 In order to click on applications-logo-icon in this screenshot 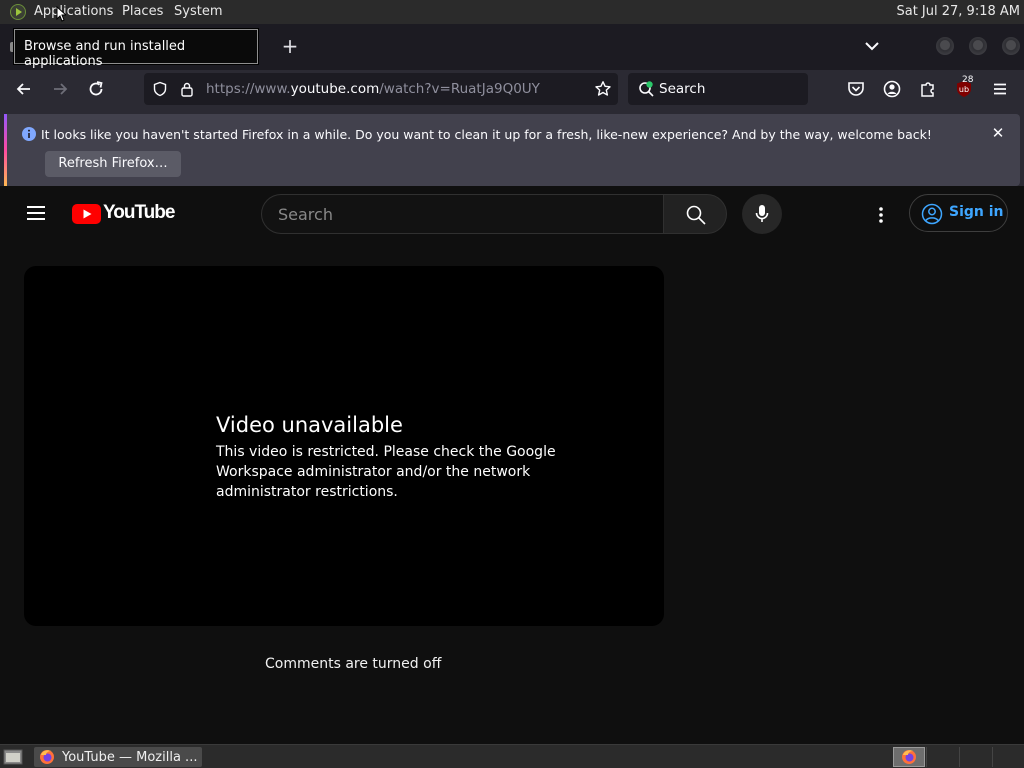, I will do `click(18, 12)`.